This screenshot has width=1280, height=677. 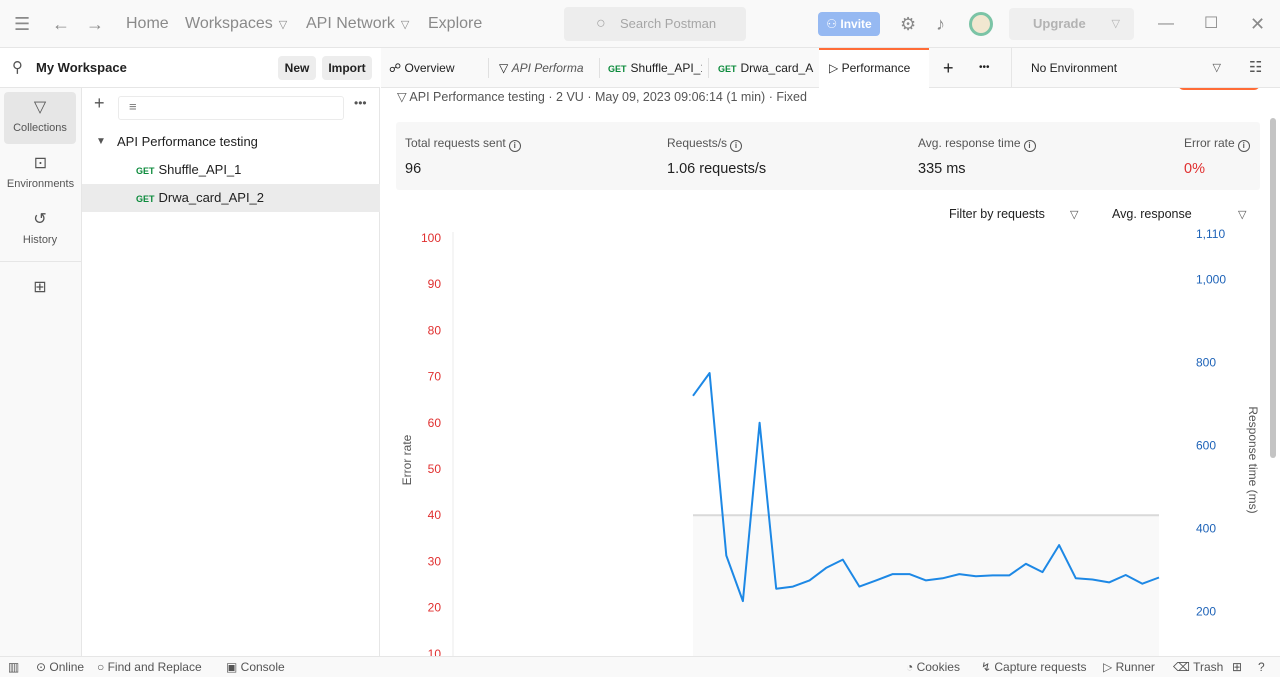 I want to click on rail-history: ↺ History, so click(x=40, y=230).